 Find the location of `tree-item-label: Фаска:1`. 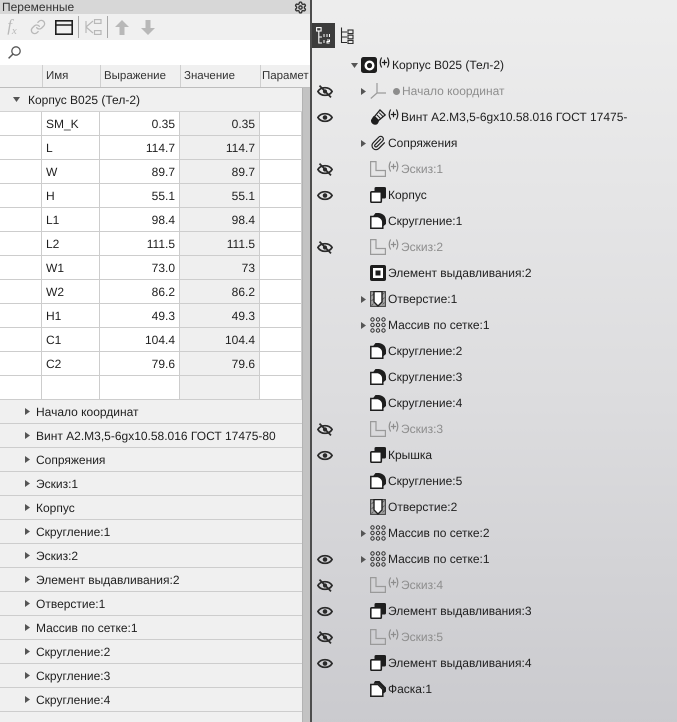

tree-item-label: Фаска:1 is located at coordinates (410, 689).